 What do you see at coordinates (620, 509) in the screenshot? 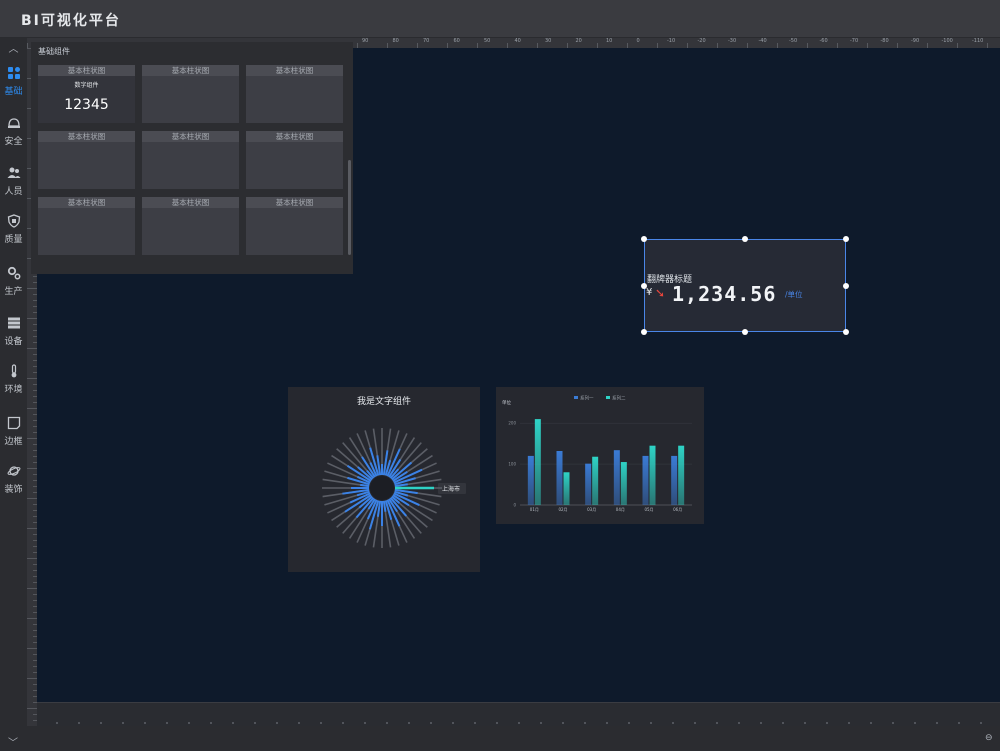
I see `x-tick-label: 04月` at bounding box center [620, 509].